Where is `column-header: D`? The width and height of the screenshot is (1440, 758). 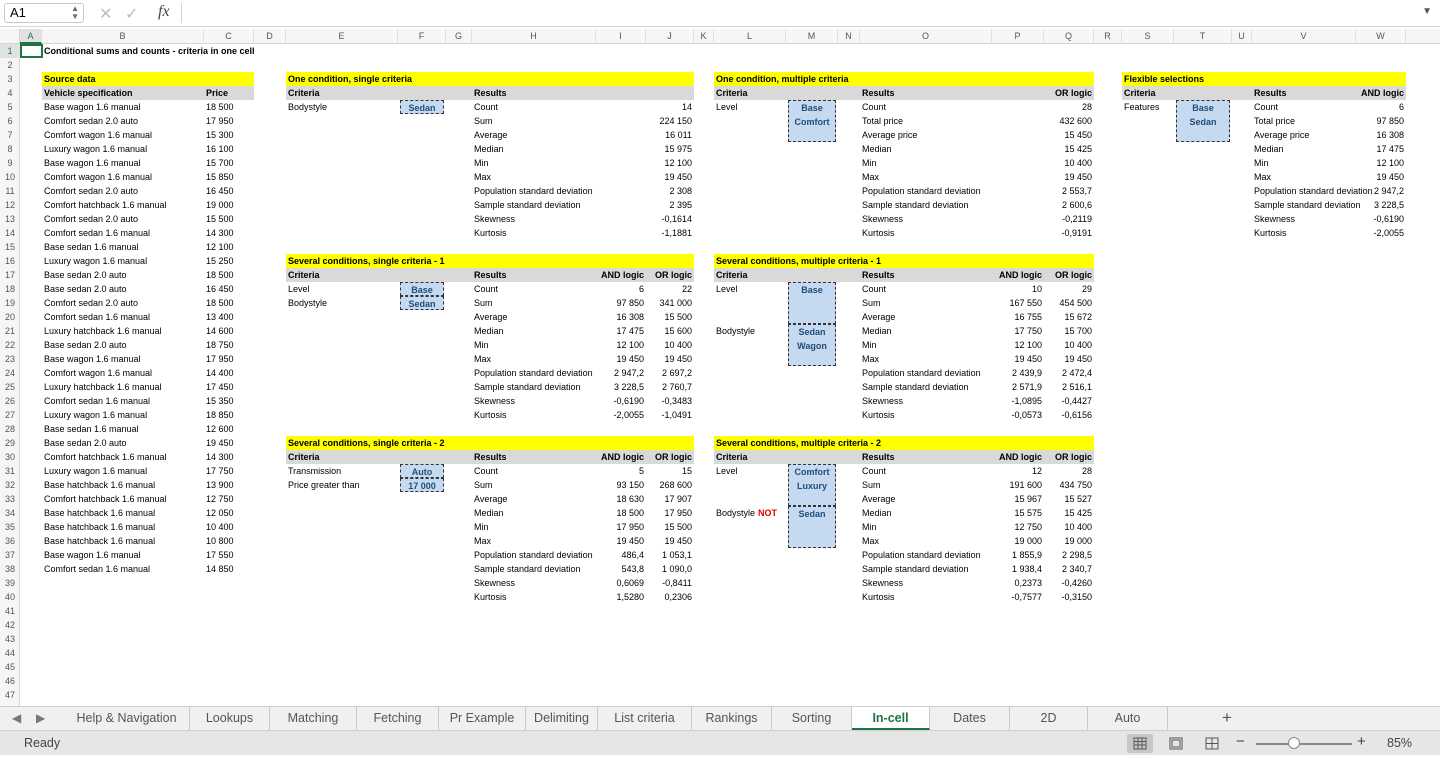
column-header: D is located at coordinates (270, 36).